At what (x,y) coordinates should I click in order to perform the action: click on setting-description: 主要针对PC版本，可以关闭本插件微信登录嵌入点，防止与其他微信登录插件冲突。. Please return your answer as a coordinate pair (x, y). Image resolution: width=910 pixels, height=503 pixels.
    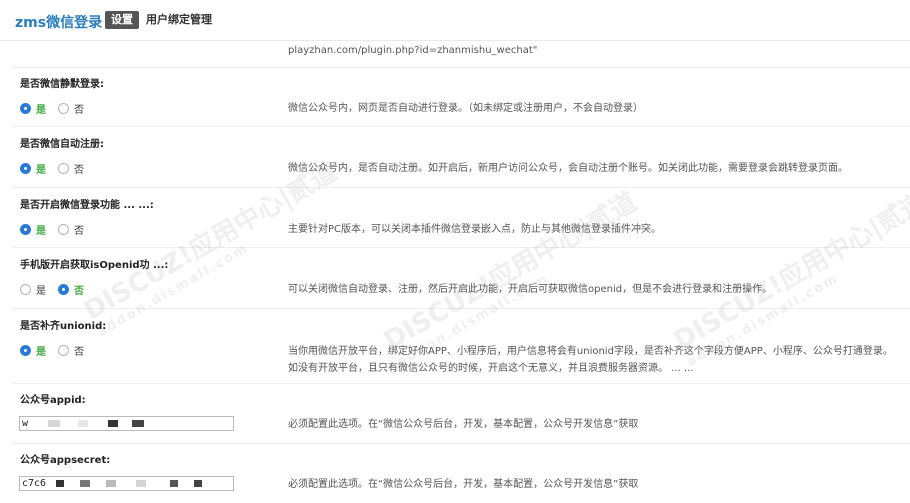
    Looking at the image, I should click on (475, 229).